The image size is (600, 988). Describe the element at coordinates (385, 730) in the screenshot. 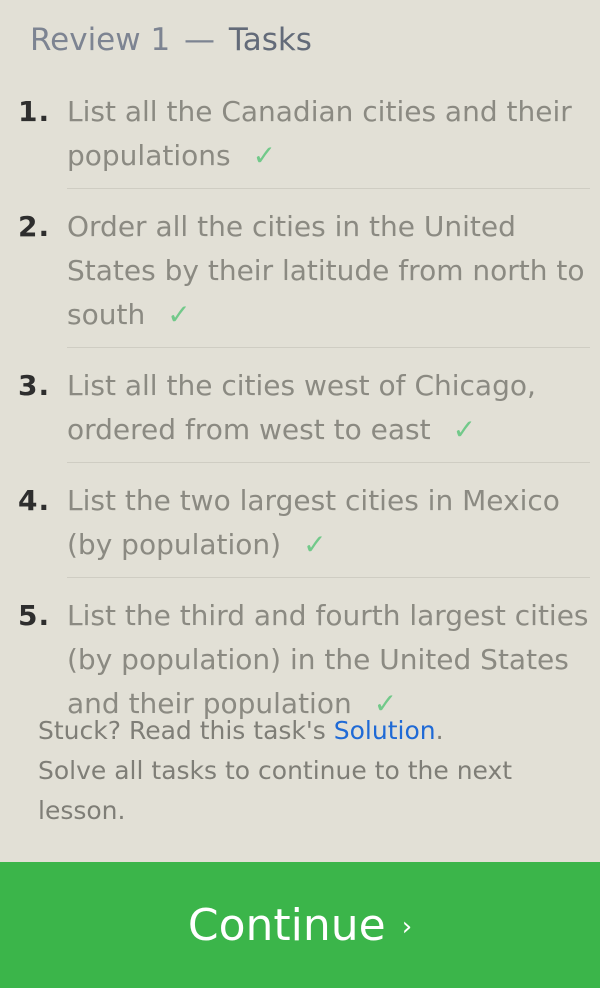

I see `solution-link: Solution` at that location.